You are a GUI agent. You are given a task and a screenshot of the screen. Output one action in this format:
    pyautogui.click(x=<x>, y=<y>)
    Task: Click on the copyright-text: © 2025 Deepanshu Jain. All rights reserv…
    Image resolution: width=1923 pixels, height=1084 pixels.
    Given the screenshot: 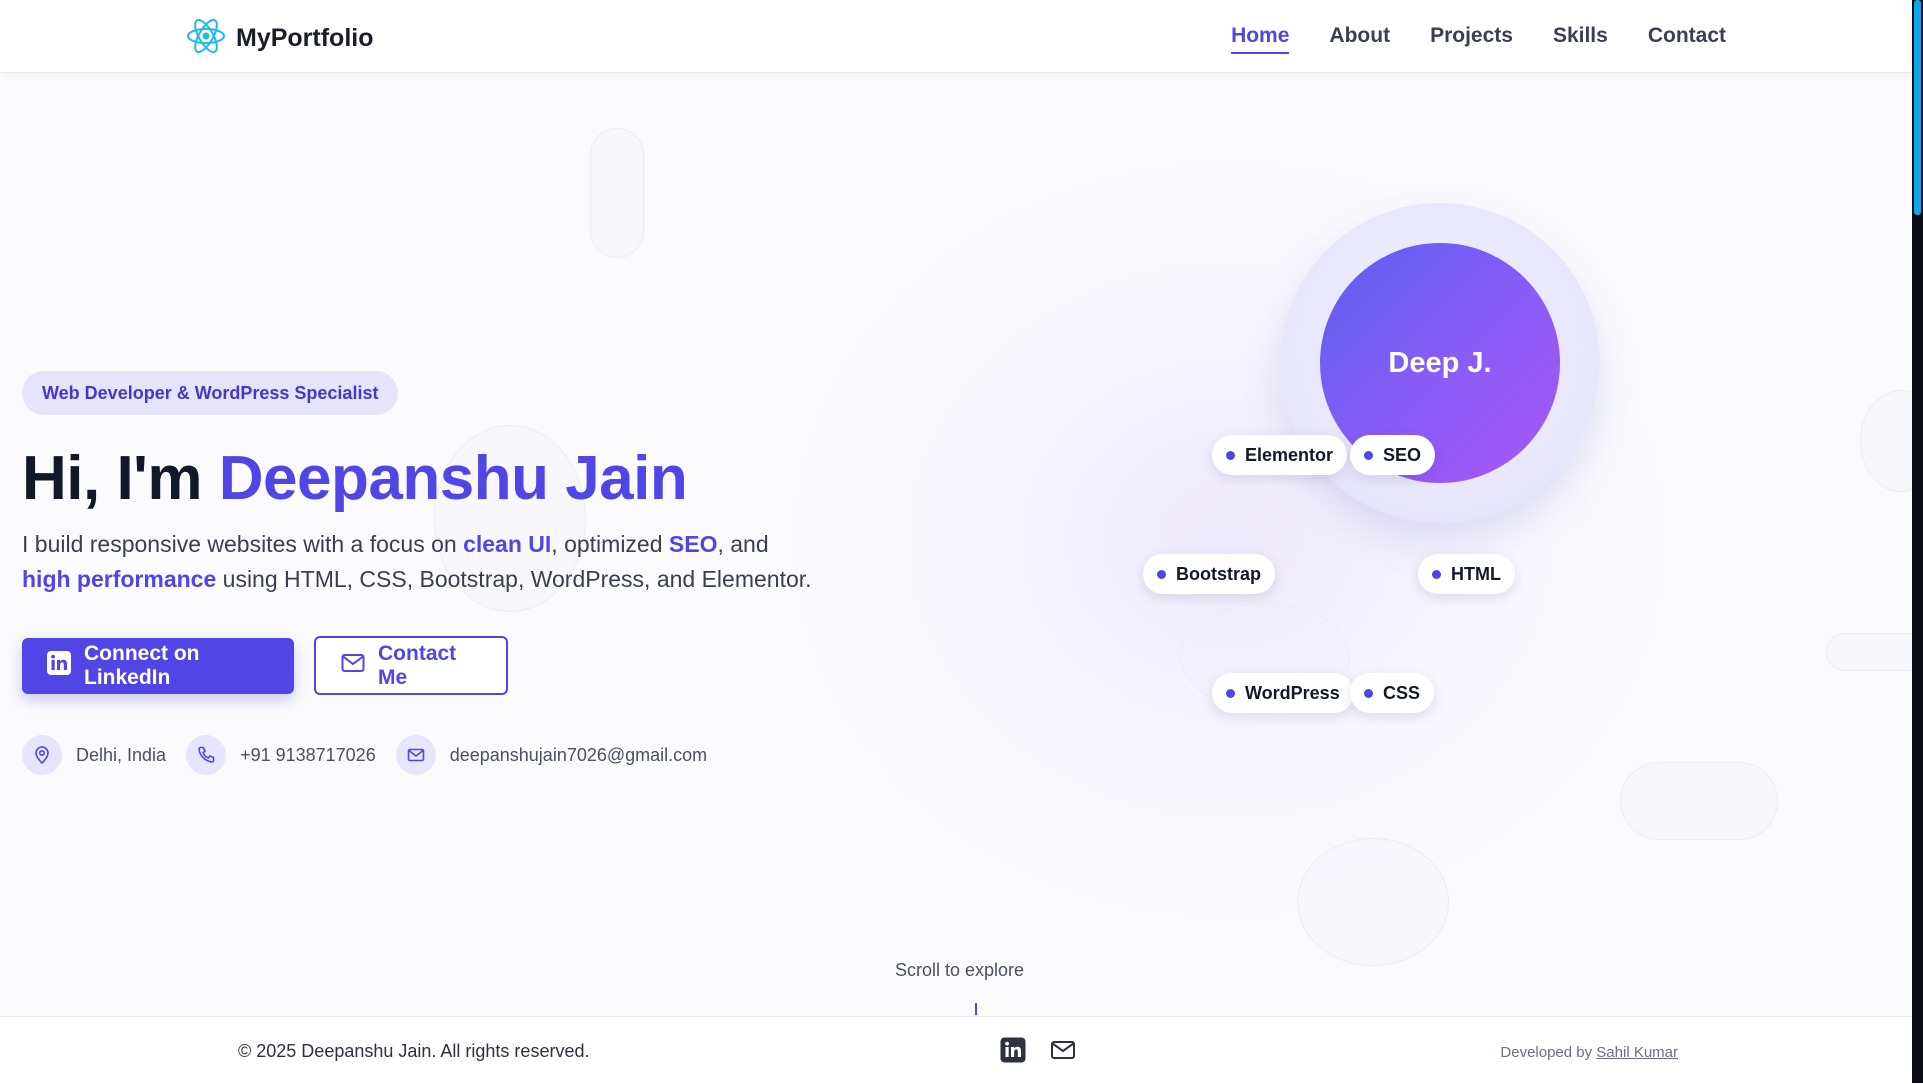 What is the action you would take?
    pyautogui.click(x=414, y=1051)
    